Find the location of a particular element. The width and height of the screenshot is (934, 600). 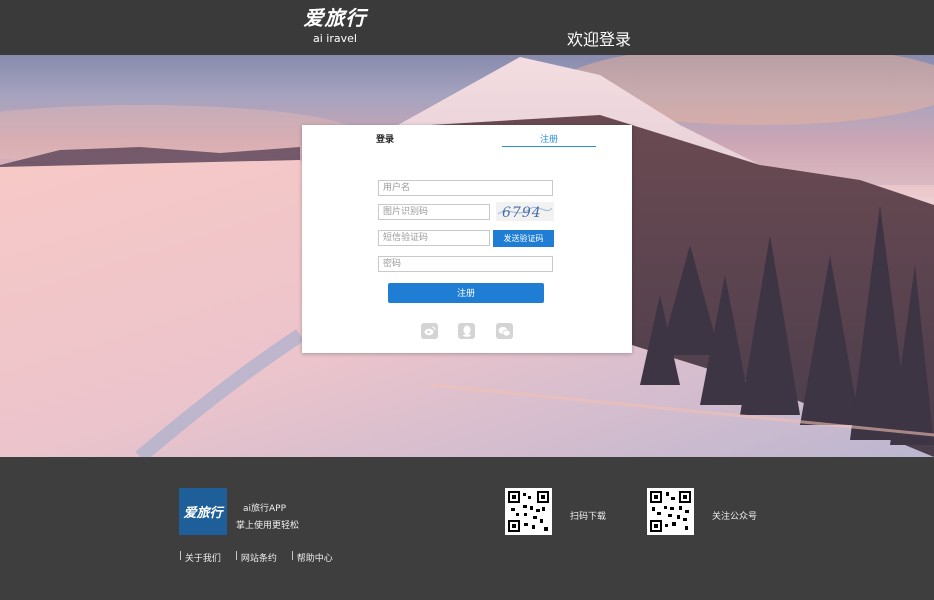

site-logo: 爱旅行 ai iravel is located at coordinates (335, 26).